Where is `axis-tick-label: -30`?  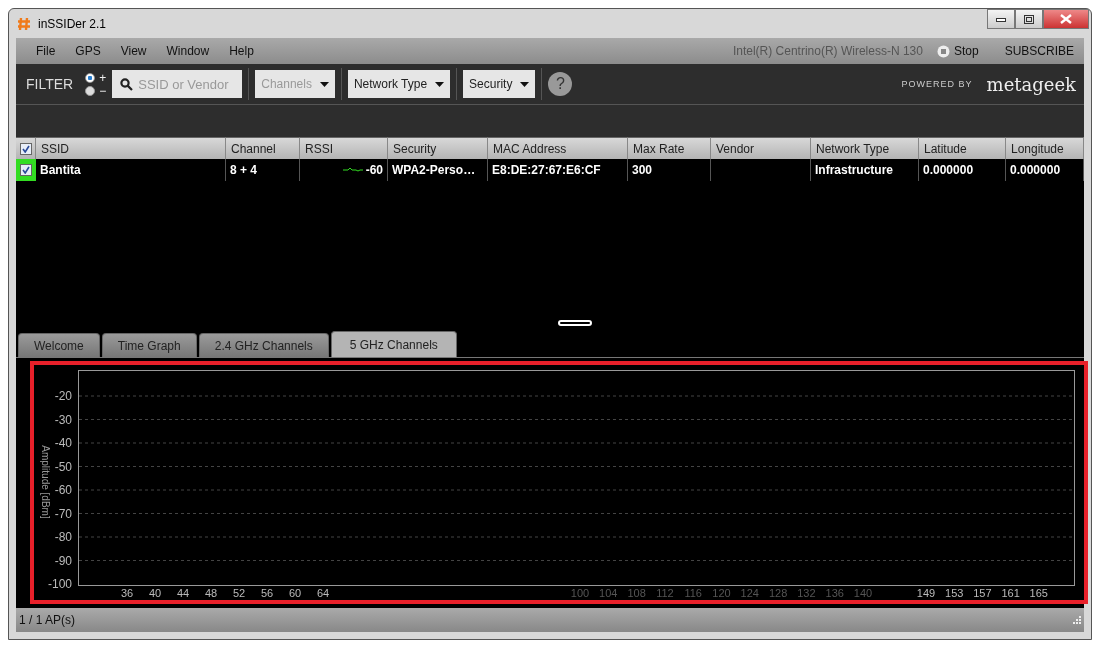
axis-tick-label: -30 is located at coordinates (63, 419).